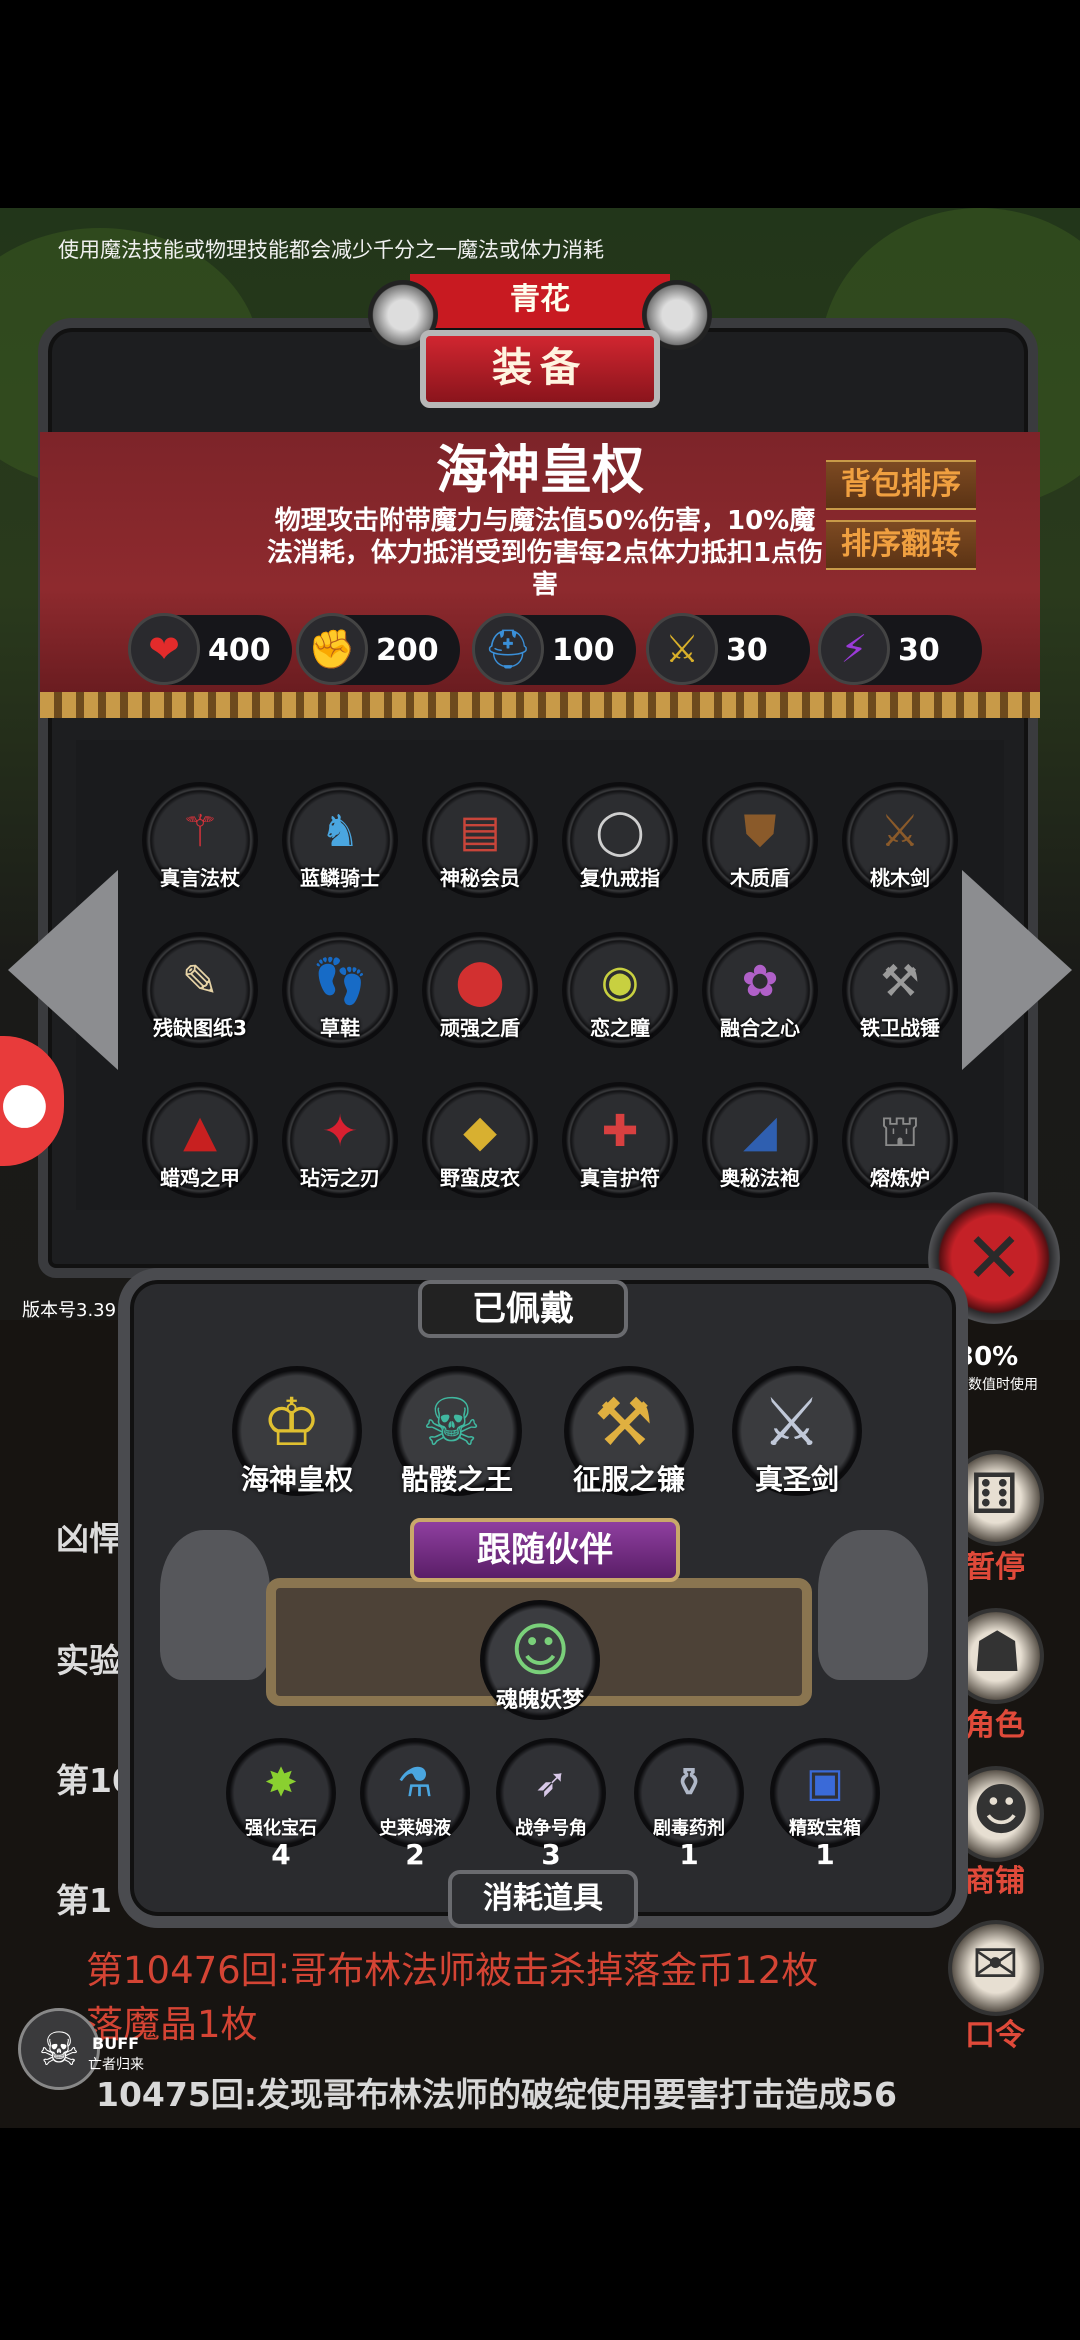  I want to click on inventory-slot: ⚚ 真言法杖, so click(200, 840).